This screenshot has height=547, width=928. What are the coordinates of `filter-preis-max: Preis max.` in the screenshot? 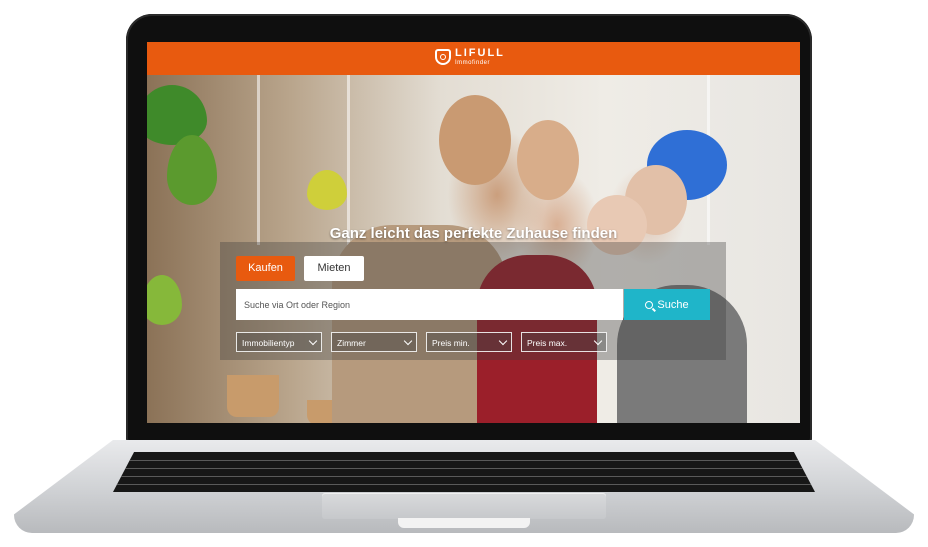 It's located at (564, 342).